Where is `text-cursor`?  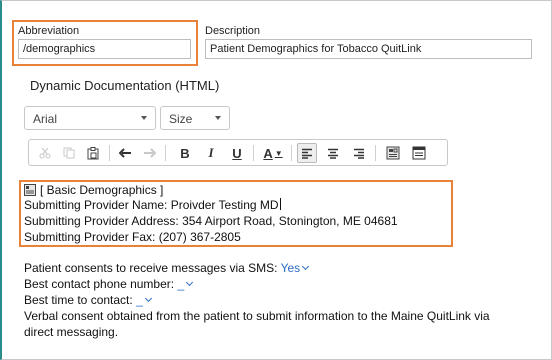
text-cursor is located at coordinates (280, 204).